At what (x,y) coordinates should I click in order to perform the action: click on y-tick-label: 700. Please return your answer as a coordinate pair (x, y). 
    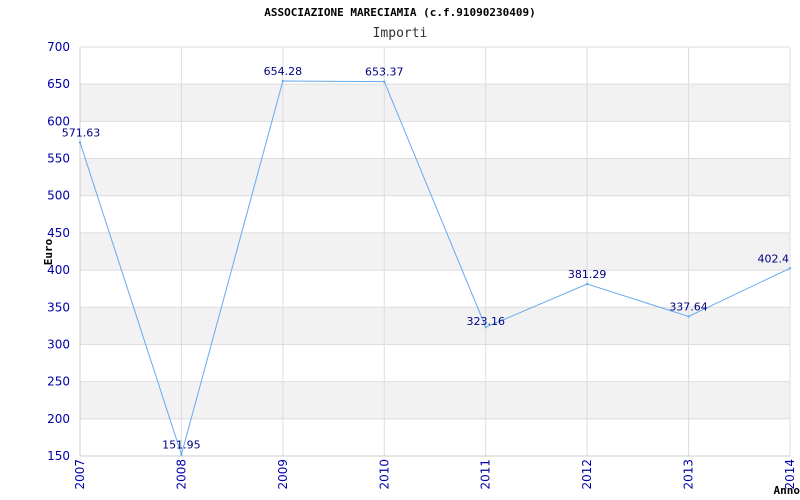
    Looking at the image, I should click on (58, 47).